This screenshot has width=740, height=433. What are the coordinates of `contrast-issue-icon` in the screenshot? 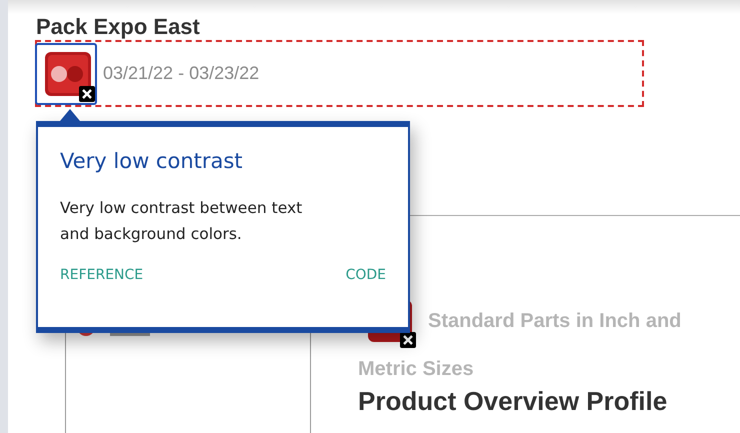 It's located at (66, 73).